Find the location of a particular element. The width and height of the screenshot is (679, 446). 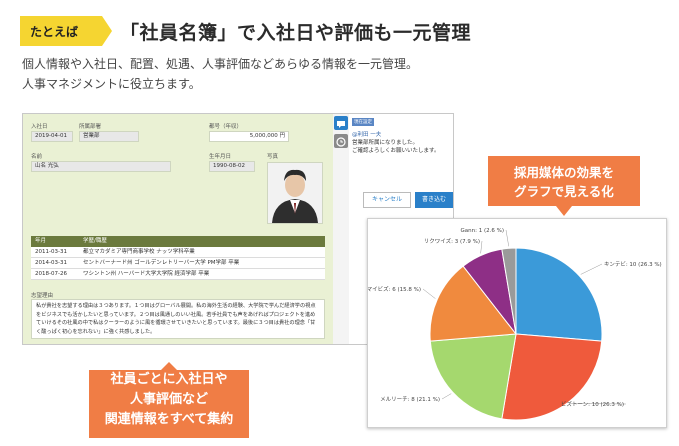

history-icon is located at coordinates (341, 141).